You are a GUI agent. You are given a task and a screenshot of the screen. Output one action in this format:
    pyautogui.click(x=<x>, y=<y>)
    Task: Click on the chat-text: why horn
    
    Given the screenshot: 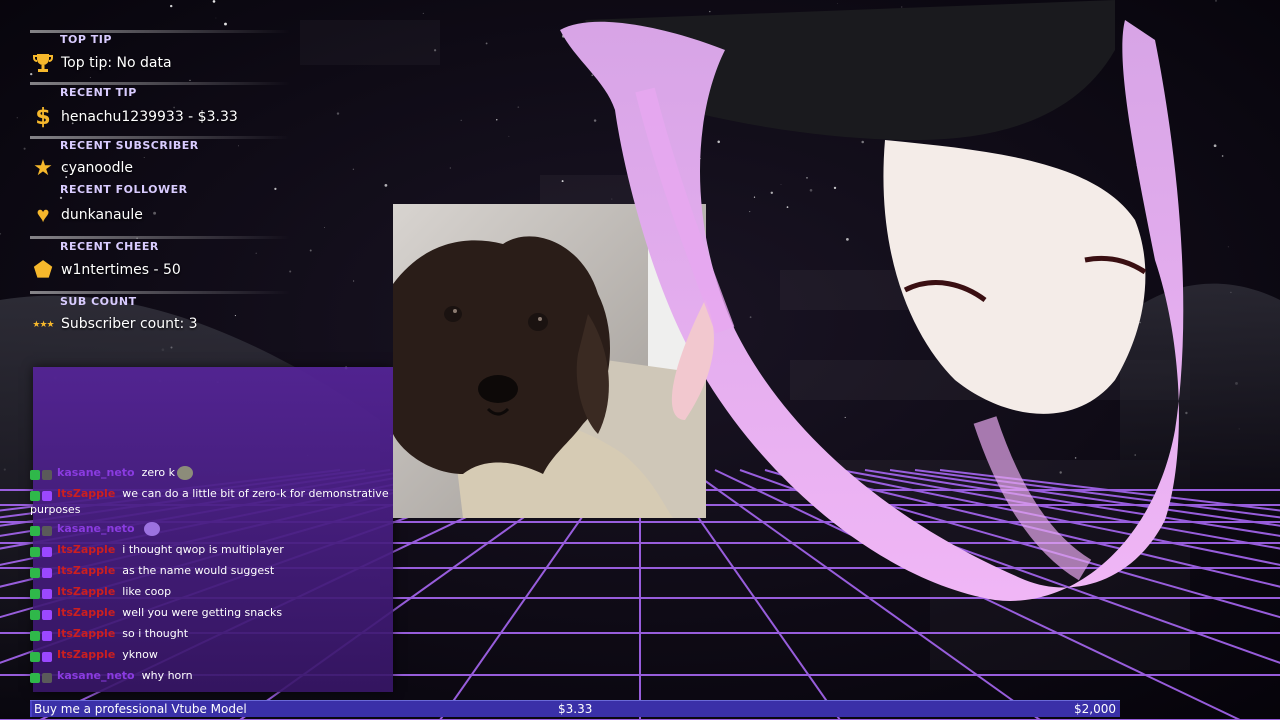 What is the action you would take?
    pyautogui.click(x=167, y=675)
    